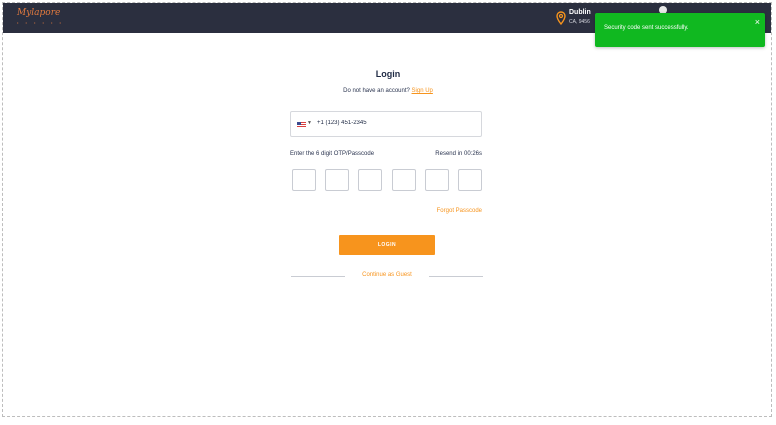 This screenshot has height=425, width=776. Describe the element at coordinates (388, 74) in the screenshot. I see `login-title: Login` at that location.